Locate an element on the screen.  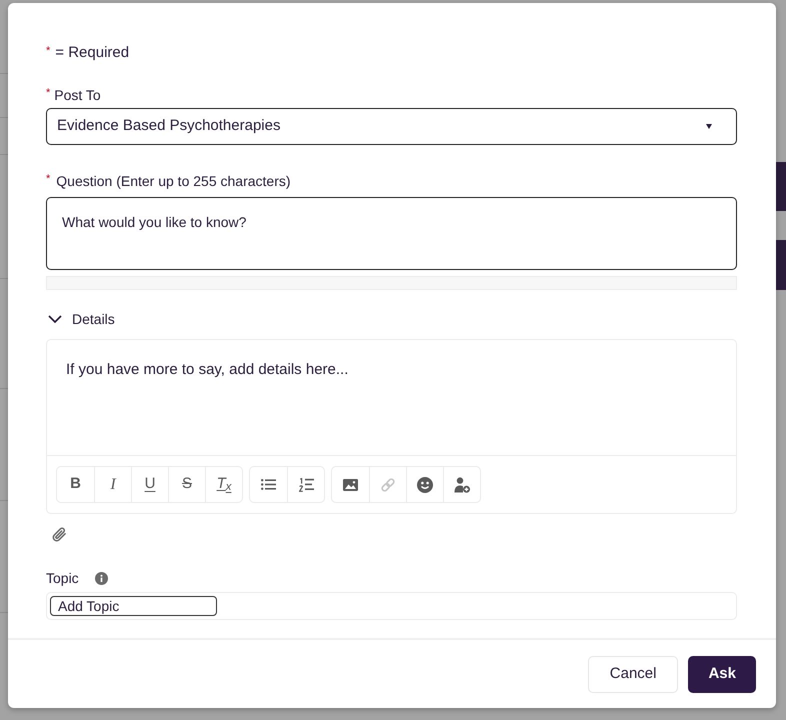
smiley-icon is located at coordinates (425, 484).